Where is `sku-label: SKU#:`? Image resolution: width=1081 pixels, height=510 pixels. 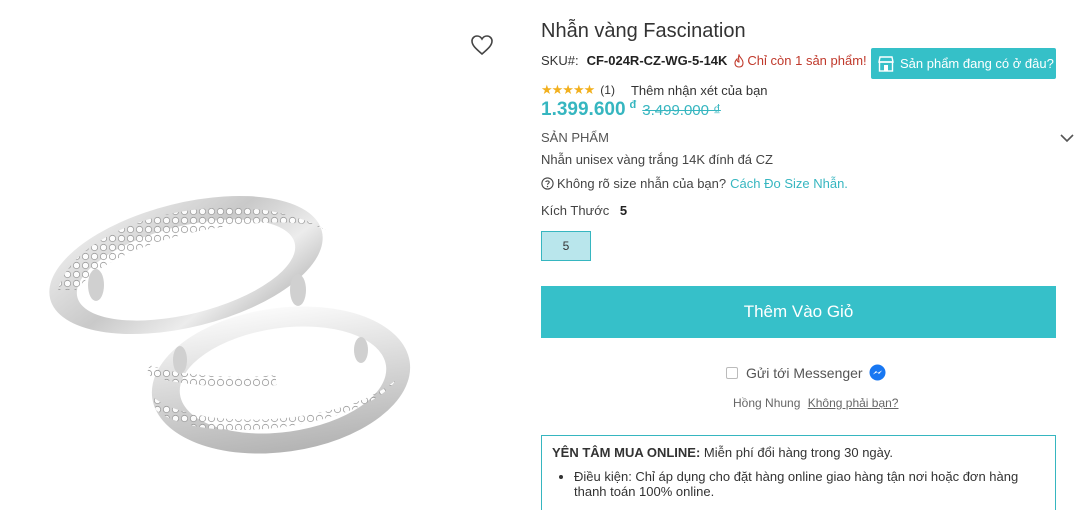 sku-label: SKU#: is located at coordinates (560, 60).